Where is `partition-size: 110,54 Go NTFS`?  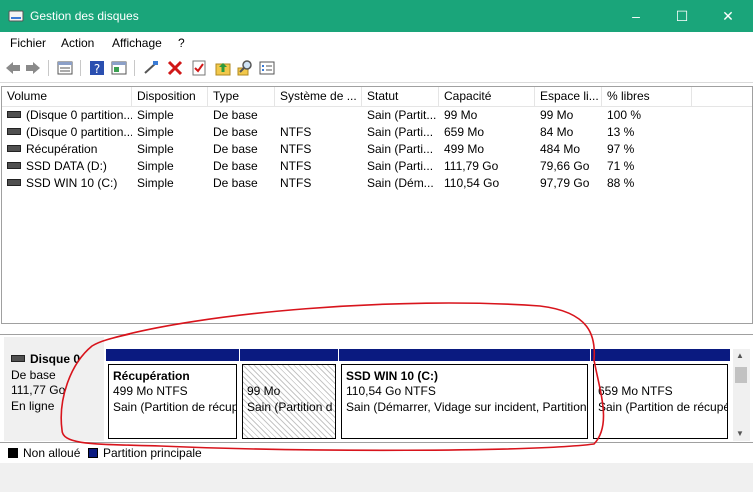 partition-size: 110,54 Go NTFS is located at coordinates (391, 391).